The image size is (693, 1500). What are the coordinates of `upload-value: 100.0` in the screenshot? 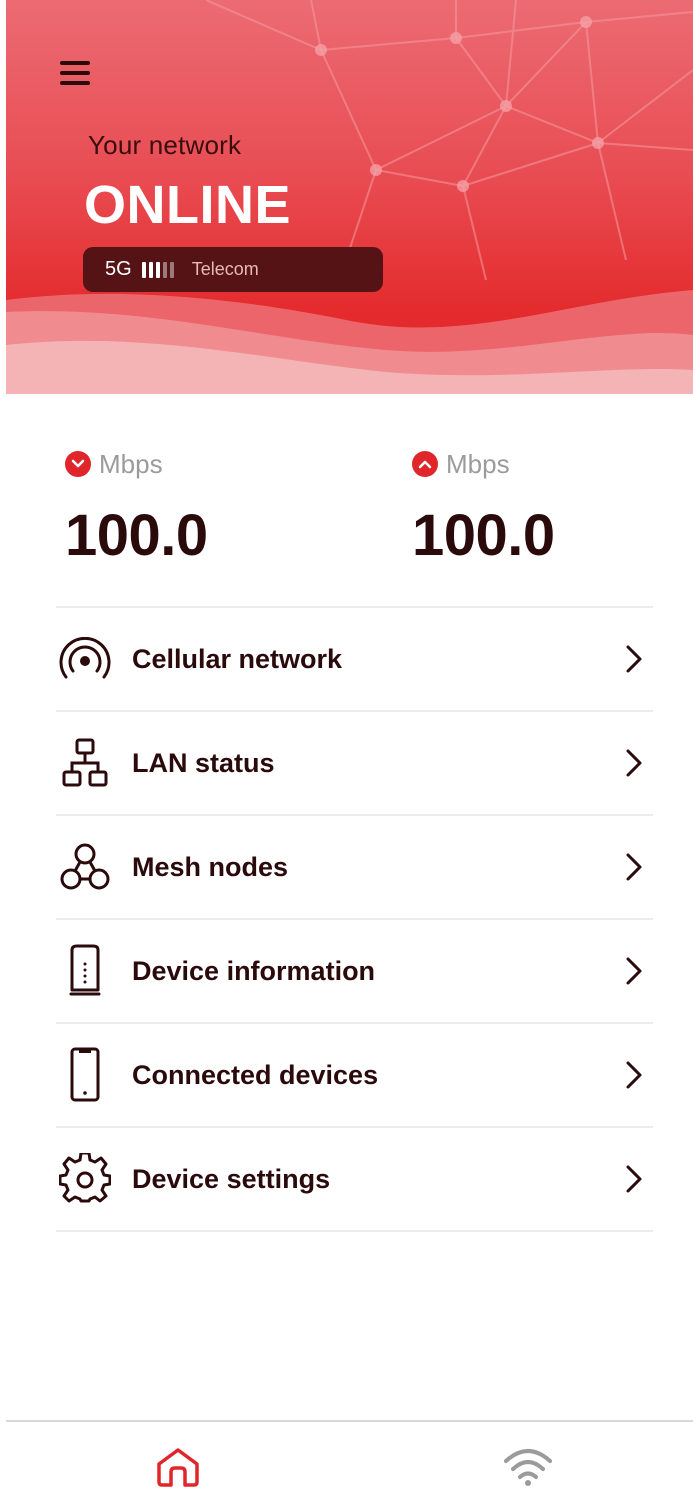 It's located at (483, 535).